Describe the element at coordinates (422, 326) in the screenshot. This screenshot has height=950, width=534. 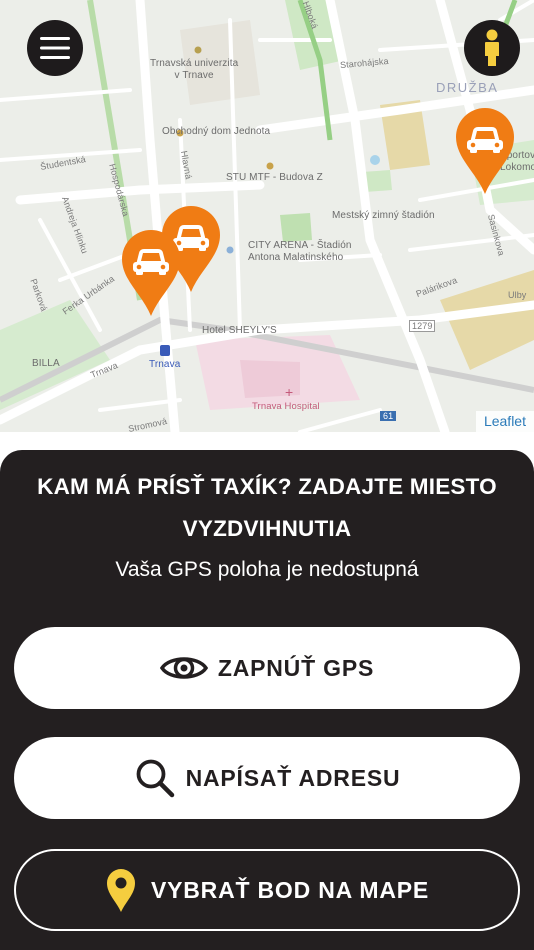
I see `road-number-1279: 1279` at that location.